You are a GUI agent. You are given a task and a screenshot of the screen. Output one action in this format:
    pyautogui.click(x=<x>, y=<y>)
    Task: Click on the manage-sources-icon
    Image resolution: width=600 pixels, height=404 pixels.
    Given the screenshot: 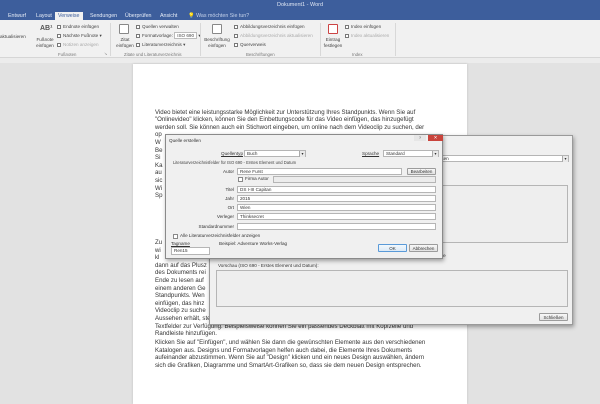 What is the action you would take?
    pyautogui.click(x=138, y=26)
    